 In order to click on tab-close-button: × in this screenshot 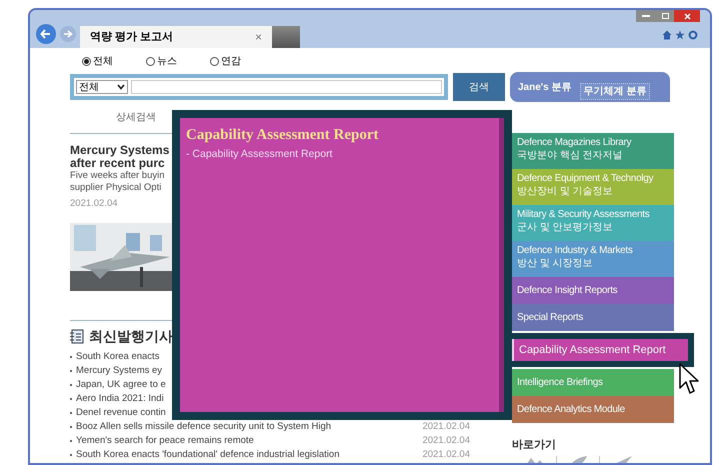, I will do `click(258, 37)`.